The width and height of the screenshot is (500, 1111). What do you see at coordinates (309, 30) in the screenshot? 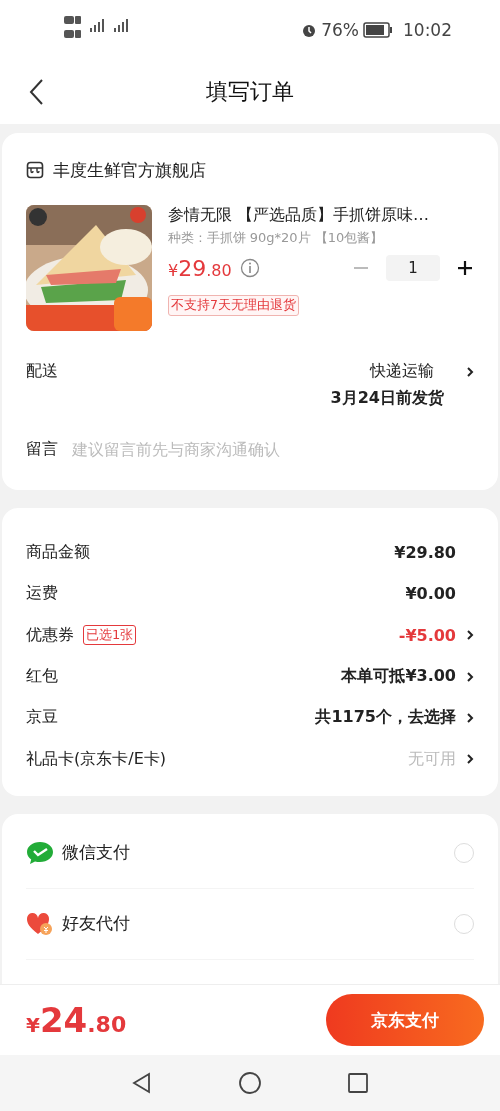
I see `alarm-icon` at bounding box center [309, 30].